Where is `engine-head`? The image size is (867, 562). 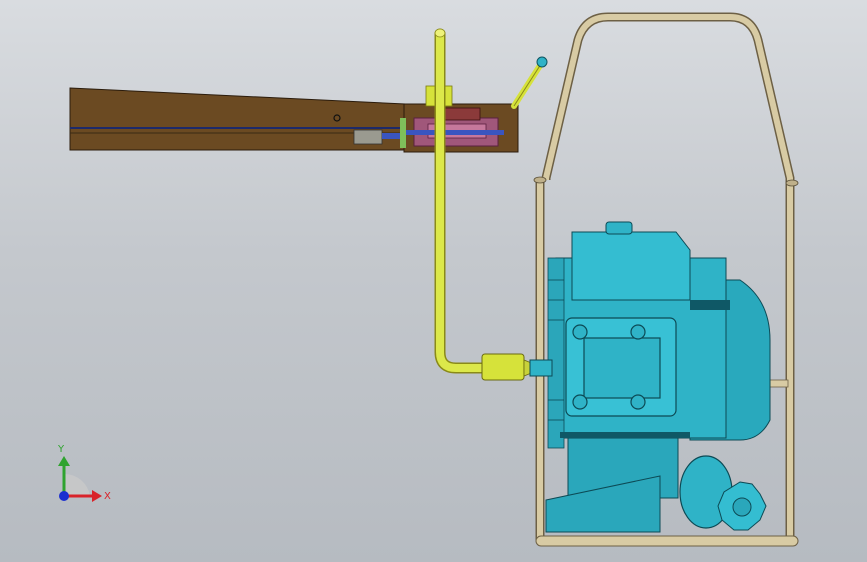 engine-head is located at coordinates (631, 266).